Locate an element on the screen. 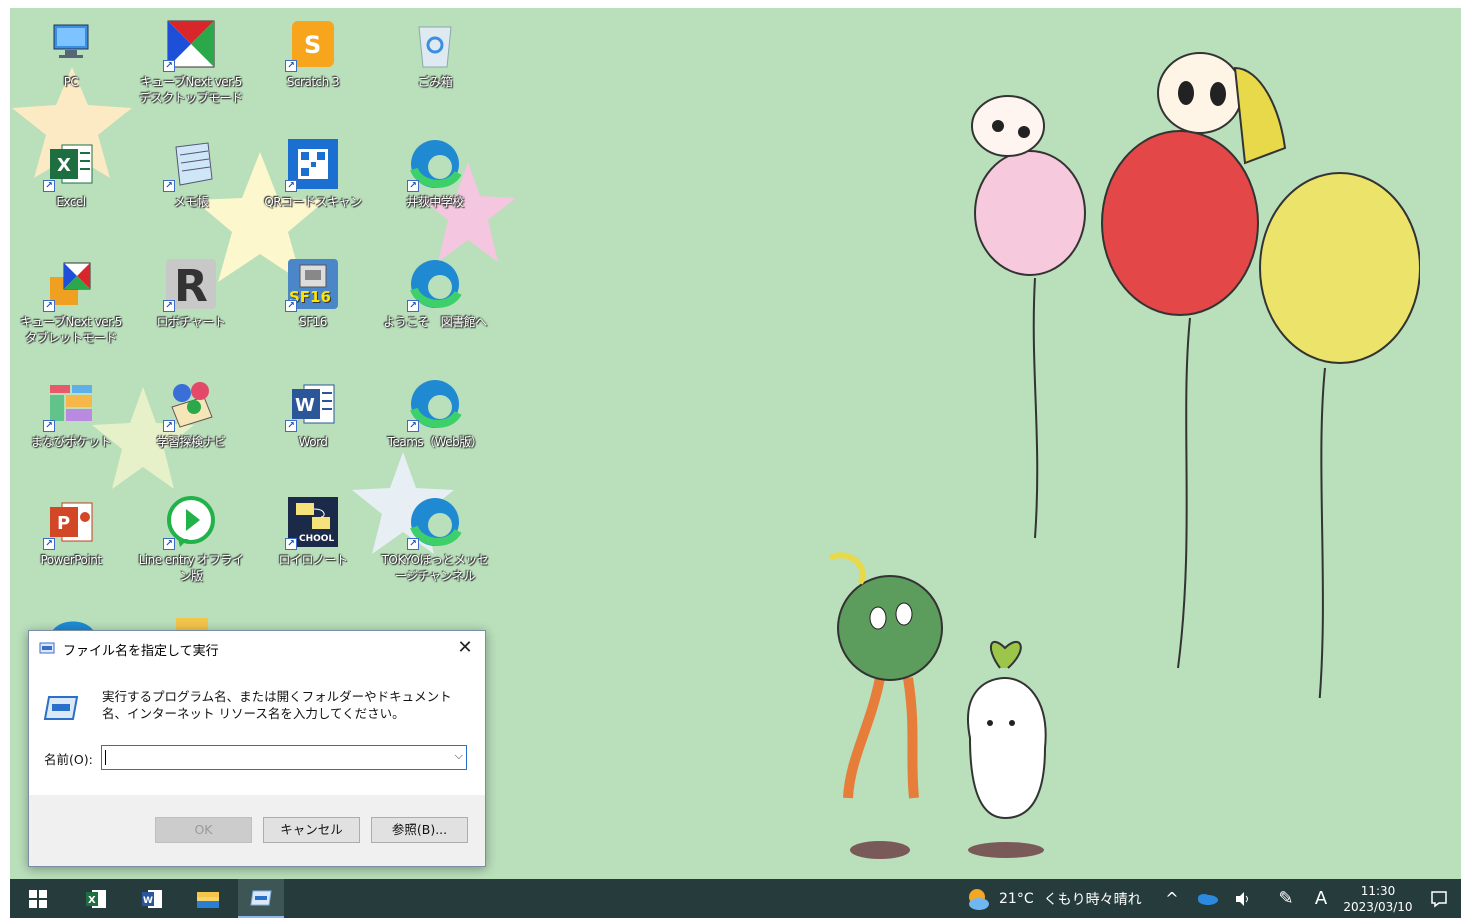 The image size is (1461, 918). notification-icon is located at coordinates (1439, 898).